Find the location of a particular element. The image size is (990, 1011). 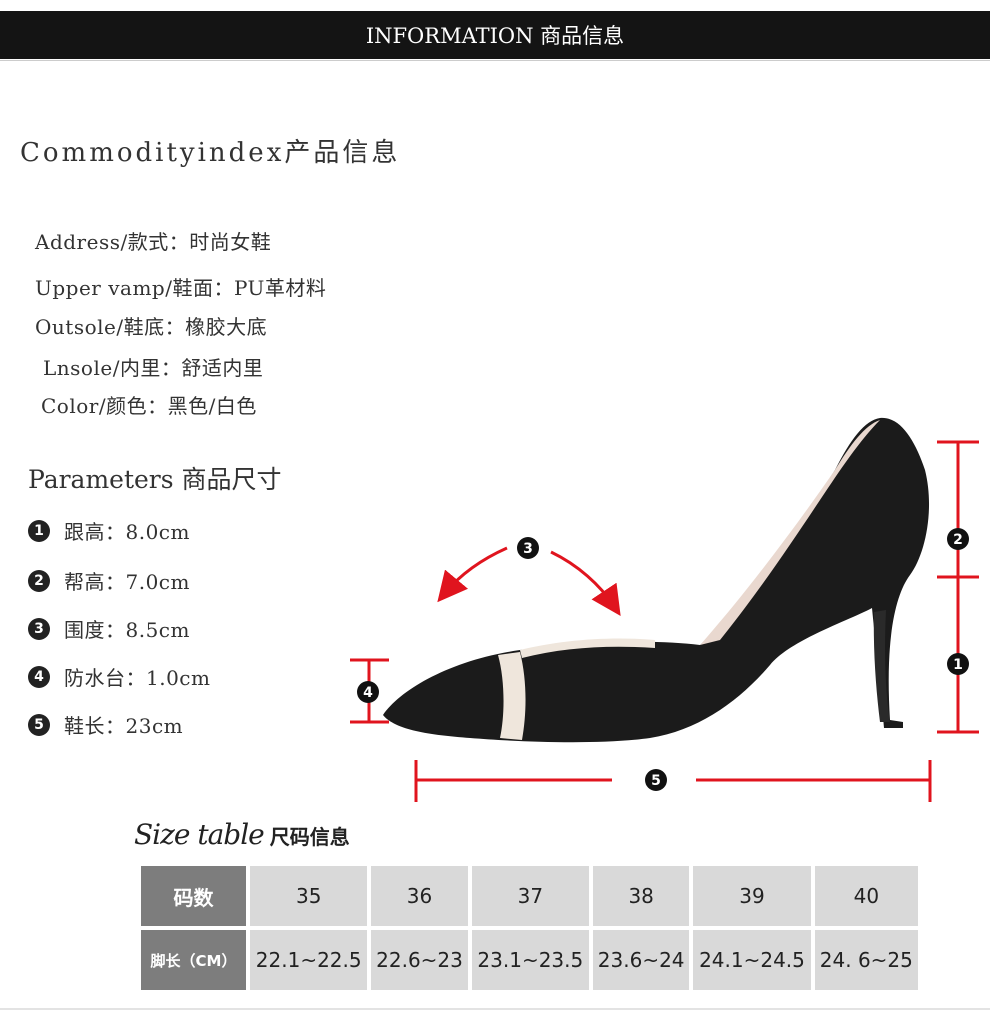

banner-title: INFORMATION 商品信息 is located at coordinates (495, 36).